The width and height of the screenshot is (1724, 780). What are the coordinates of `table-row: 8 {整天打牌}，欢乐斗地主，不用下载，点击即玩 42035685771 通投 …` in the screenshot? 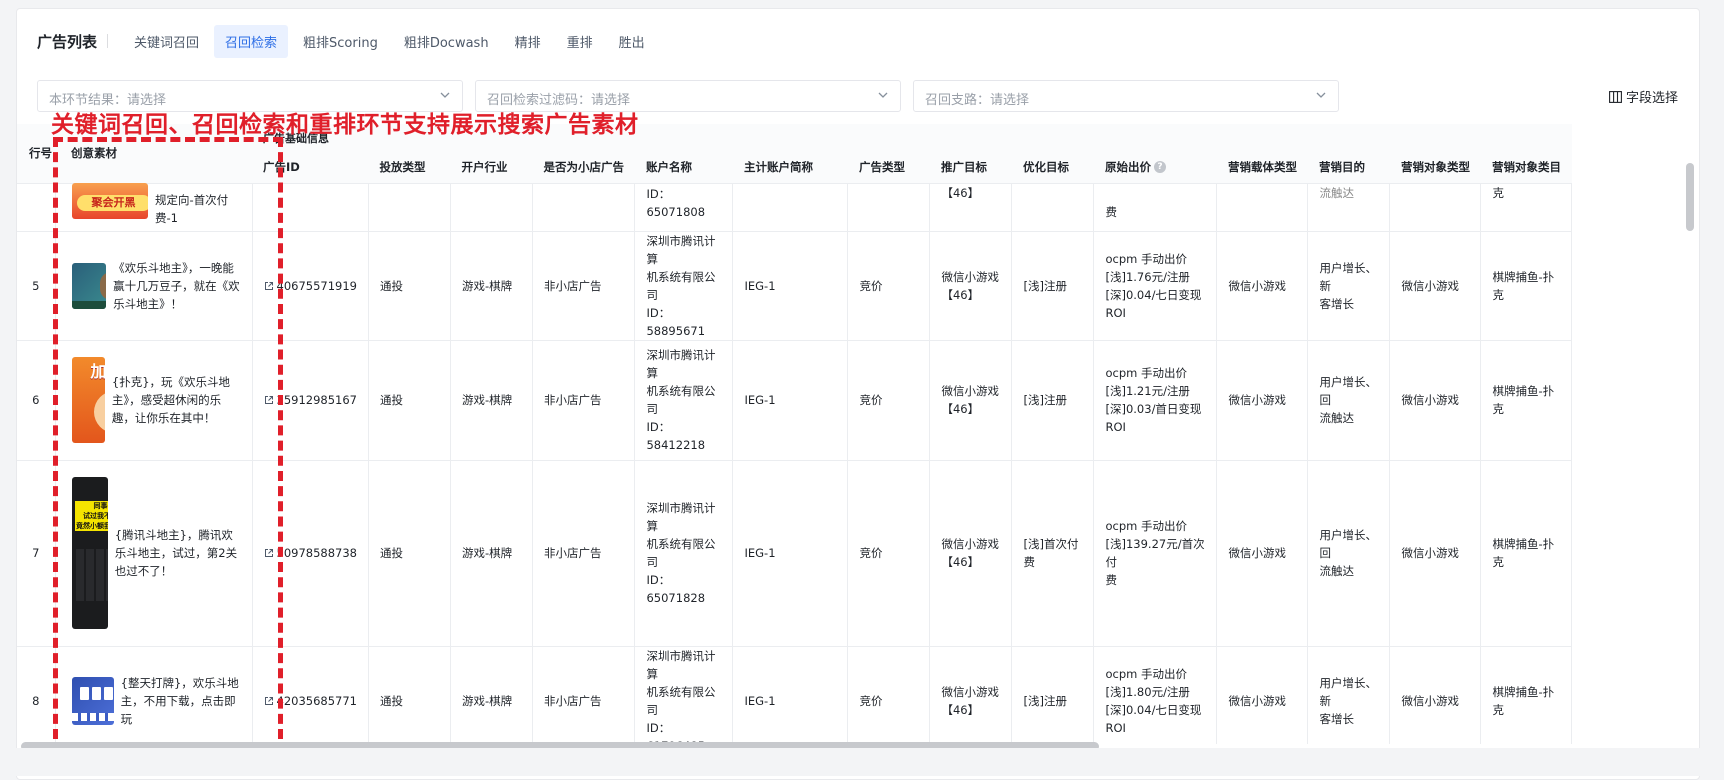 It's located at (795, 695).